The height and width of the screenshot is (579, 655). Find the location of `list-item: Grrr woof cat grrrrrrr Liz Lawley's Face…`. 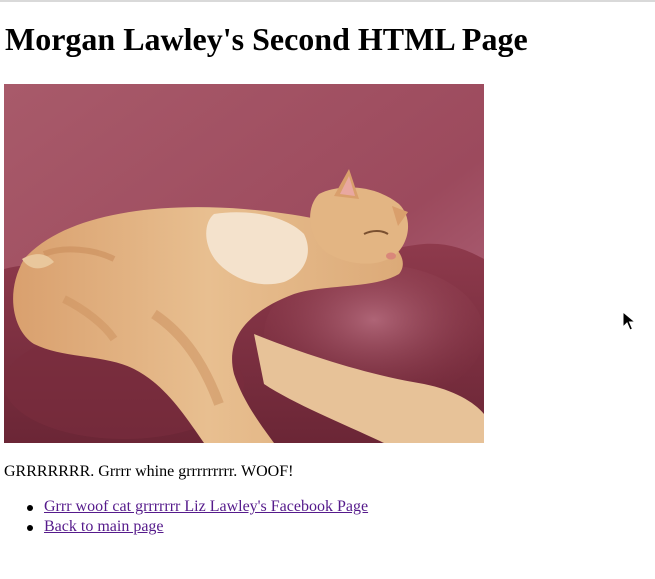

list-item: Grrr woof cat grrrrrrr Liz Lawley's Face… is located at coordinates (197, 507).